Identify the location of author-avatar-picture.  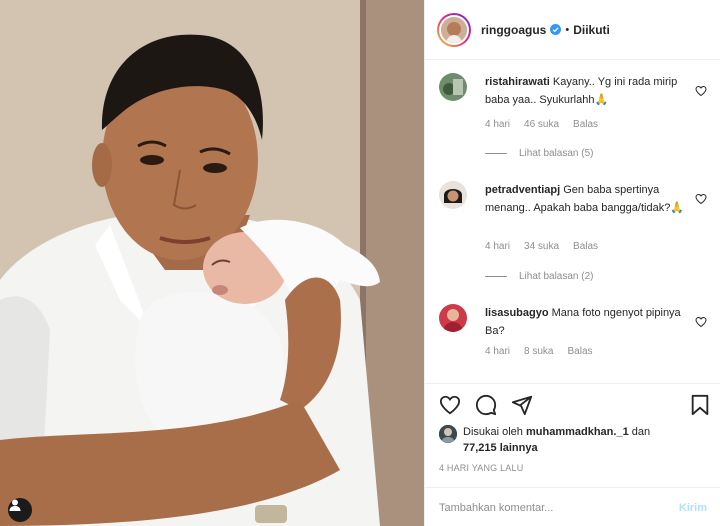
(454, 29).